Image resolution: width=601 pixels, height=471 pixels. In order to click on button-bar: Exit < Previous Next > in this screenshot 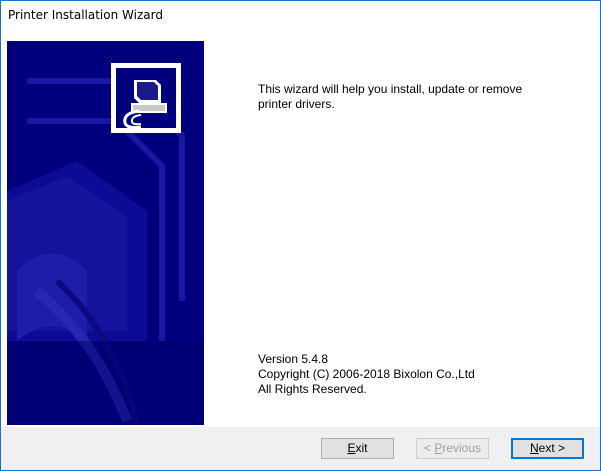, I will do `click(300, 448)`.